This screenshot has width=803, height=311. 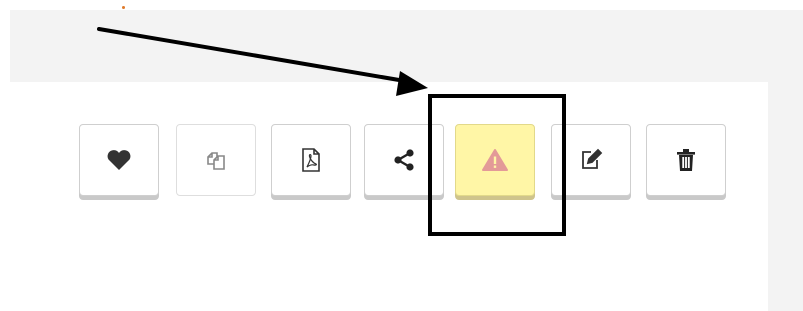 I want to click on arrow-head-icon, so click(x=412, y=83).